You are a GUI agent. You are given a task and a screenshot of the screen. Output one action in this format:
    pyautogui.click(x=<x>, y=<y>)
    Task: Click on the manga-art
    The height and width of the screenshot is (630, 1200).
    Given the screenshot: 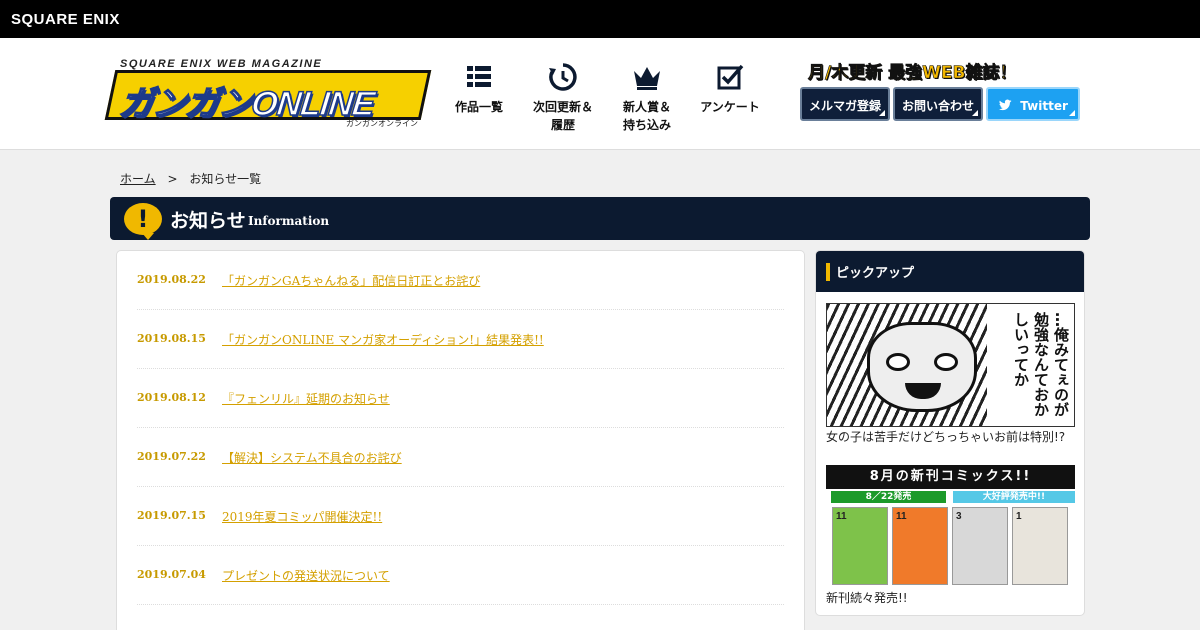 What is the action you would take?
    pyautogui.click(x=907, y=365)
    